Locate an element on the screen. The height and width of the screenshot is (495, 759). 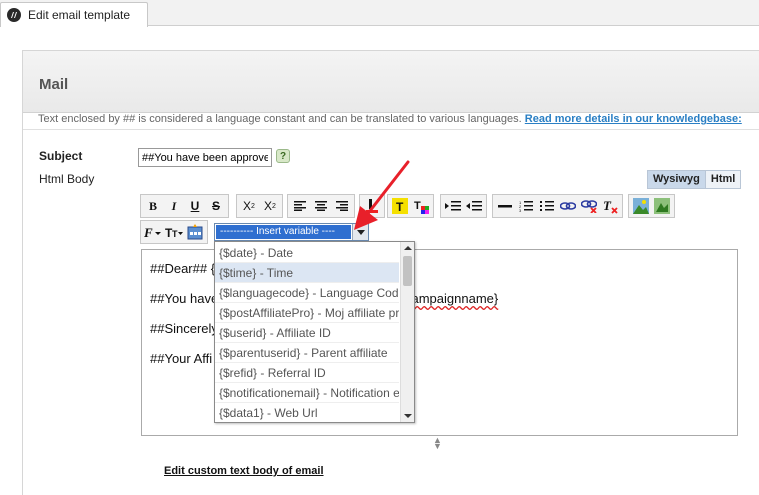
tab-edit-email-template: Edit email template is located at coordinates (74, 14).